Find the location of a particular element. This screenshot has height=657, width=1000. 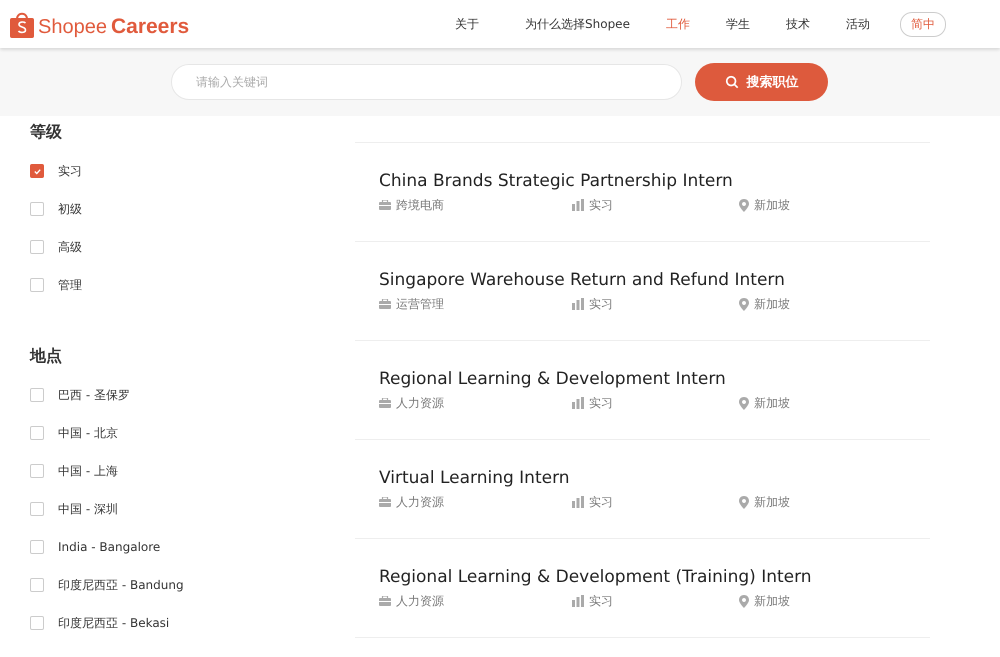

checkbox-label: 巴西 - 圣保罗 is located at coordinates (94, 395).